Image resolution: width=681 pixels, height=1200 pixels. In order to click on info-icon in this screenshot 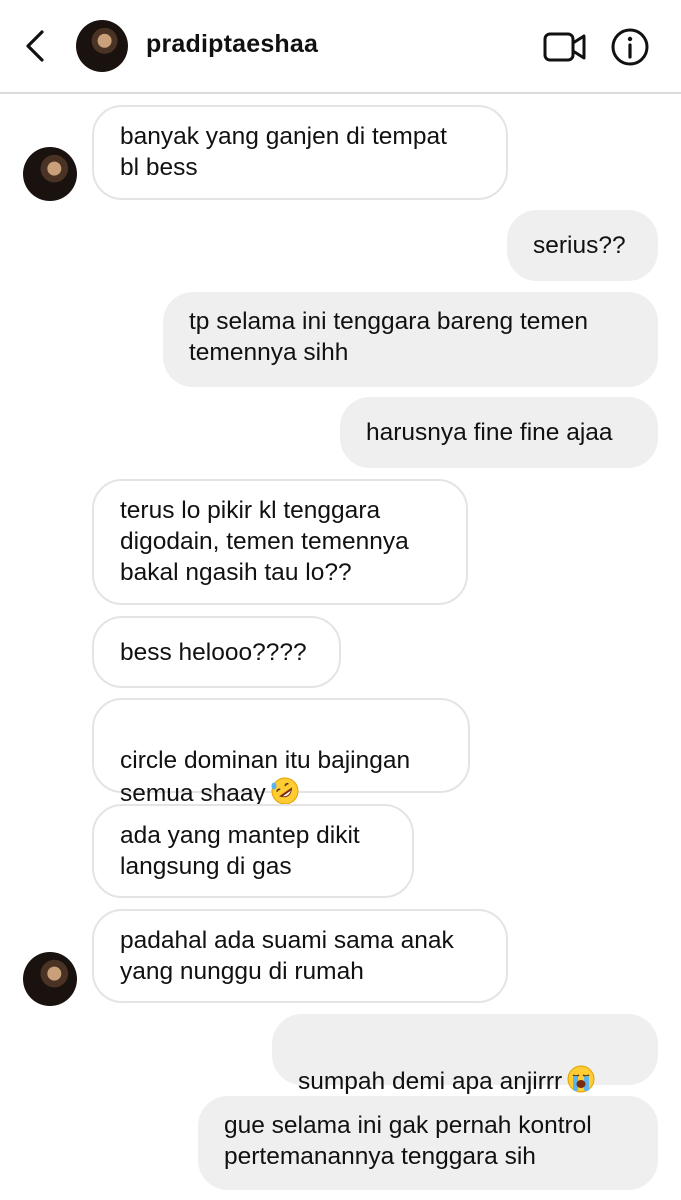, I will do `click(630, 47)`.